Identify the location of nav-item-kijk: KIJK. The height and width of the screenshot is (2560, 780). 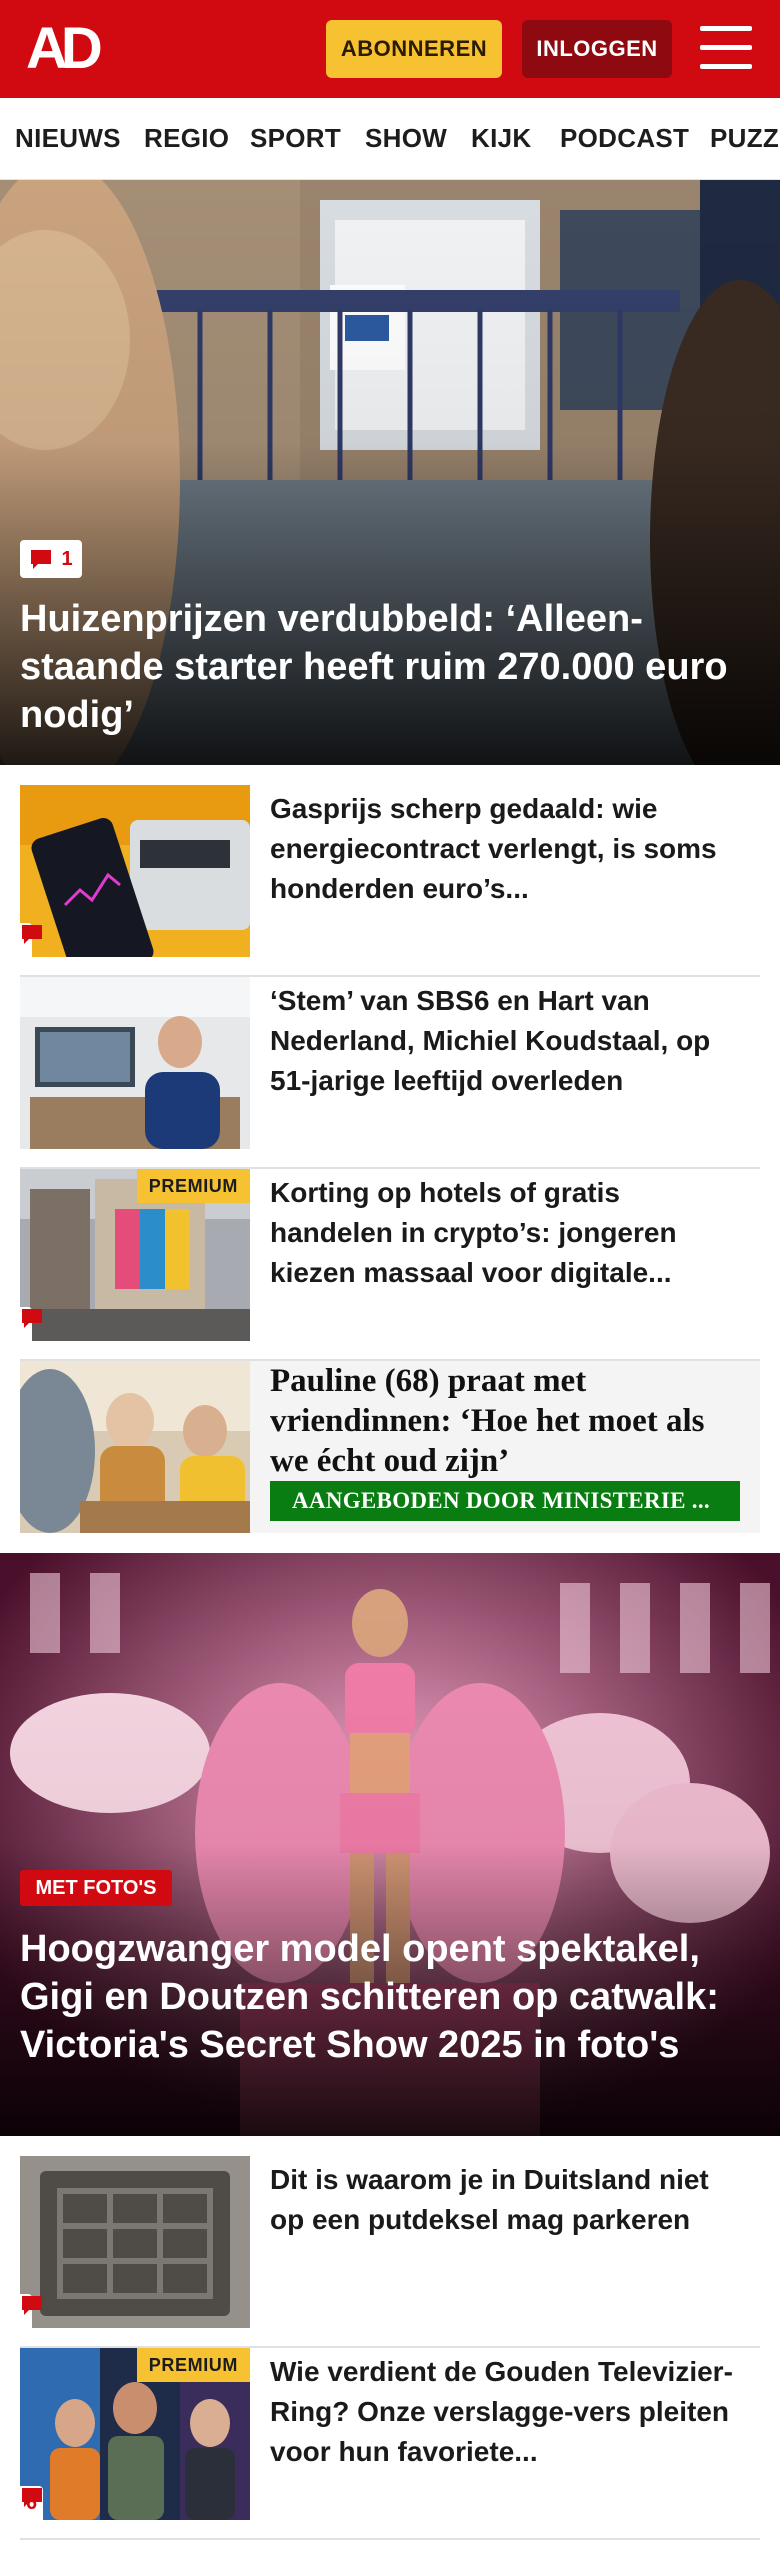
(501, 138).